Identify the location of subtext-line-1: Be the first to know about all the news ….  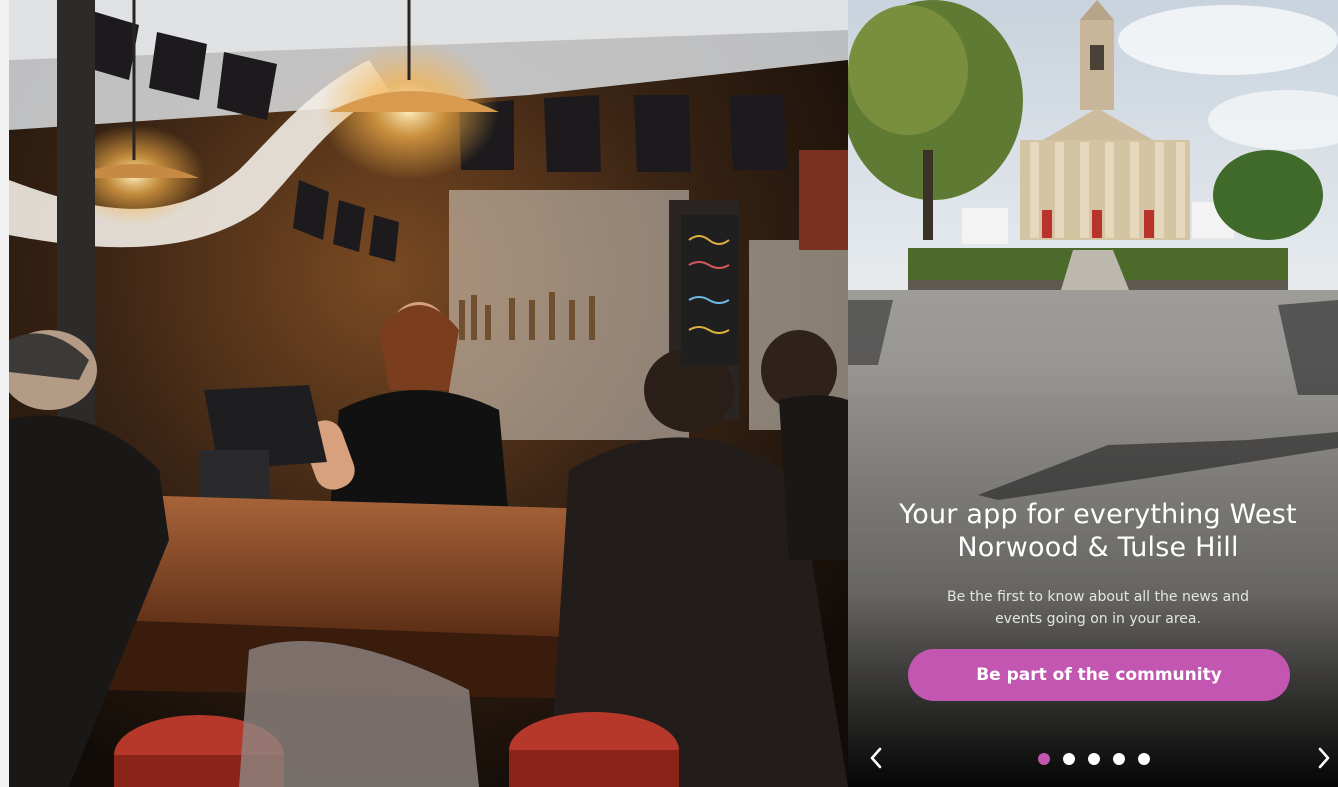
(1098, 597).